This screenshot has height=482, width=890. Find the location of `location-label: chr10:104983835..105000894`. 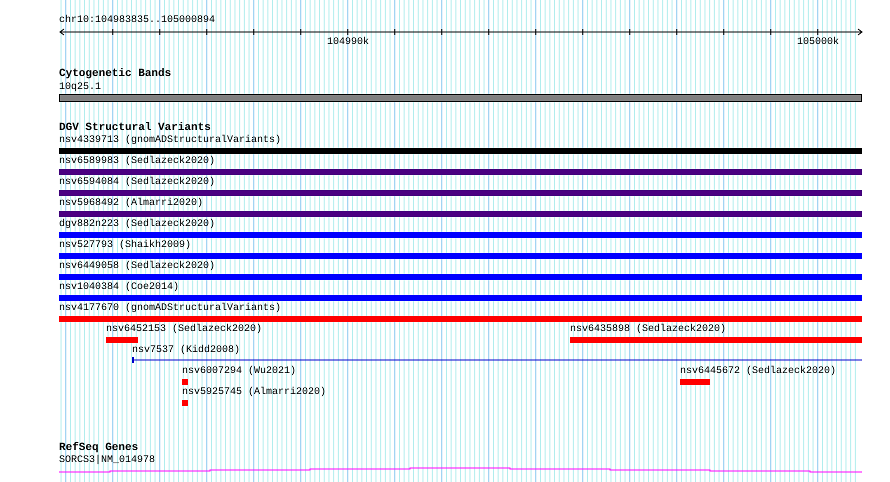

location-label: chr10:104983835..105000894 is located at coordinates (137, 21).